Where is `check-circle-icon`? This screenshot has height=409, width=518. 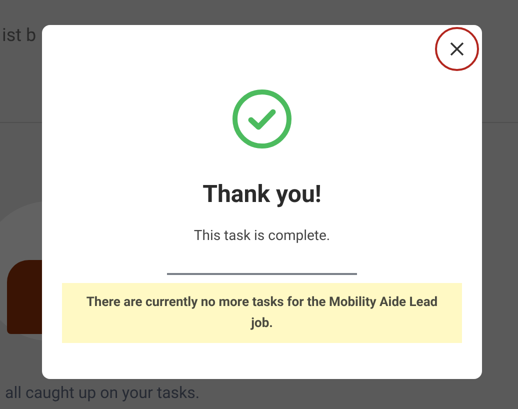 check-circle-icon is located at coordinates (262, 119).